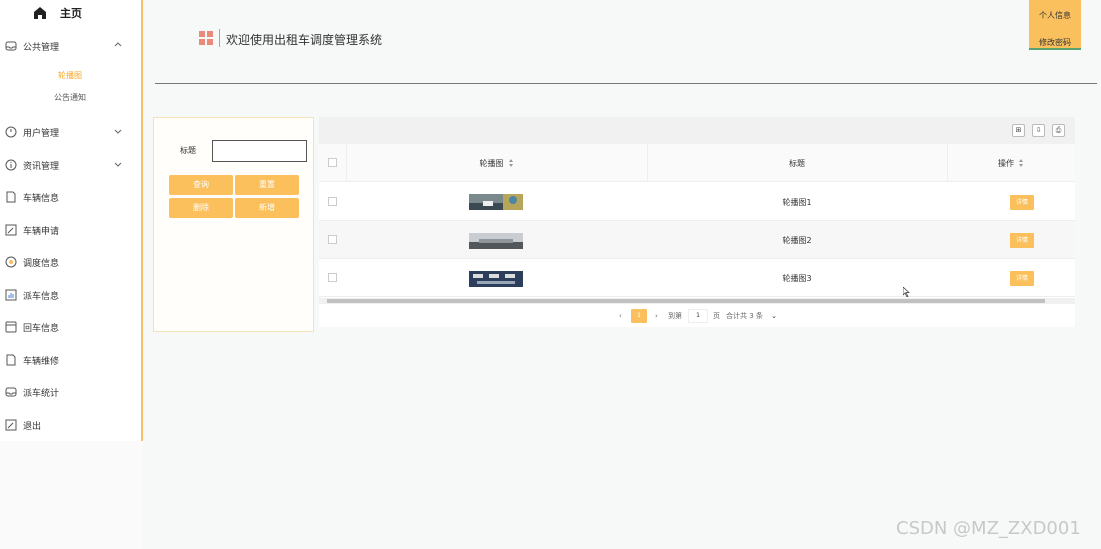 The image size is (1101, 549). Describe the element at coordinates (41, 393) in the screenshot. I see `menu-label: 派车统计` at that location.